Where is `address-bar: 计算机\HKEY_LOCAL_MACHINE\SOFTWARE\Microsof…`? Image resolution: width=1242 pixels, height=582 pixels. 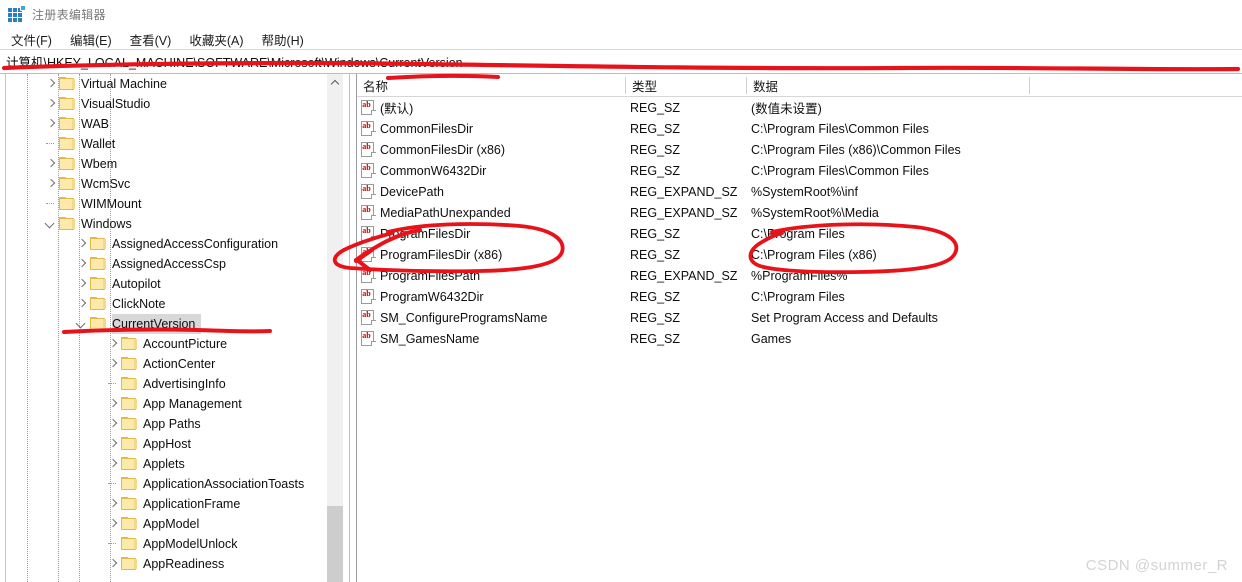
address-bar: 计算机\HKEY_LOCAL_MACHINE\SOFTWARE\Microsof… is located at coordinates (621, 61).